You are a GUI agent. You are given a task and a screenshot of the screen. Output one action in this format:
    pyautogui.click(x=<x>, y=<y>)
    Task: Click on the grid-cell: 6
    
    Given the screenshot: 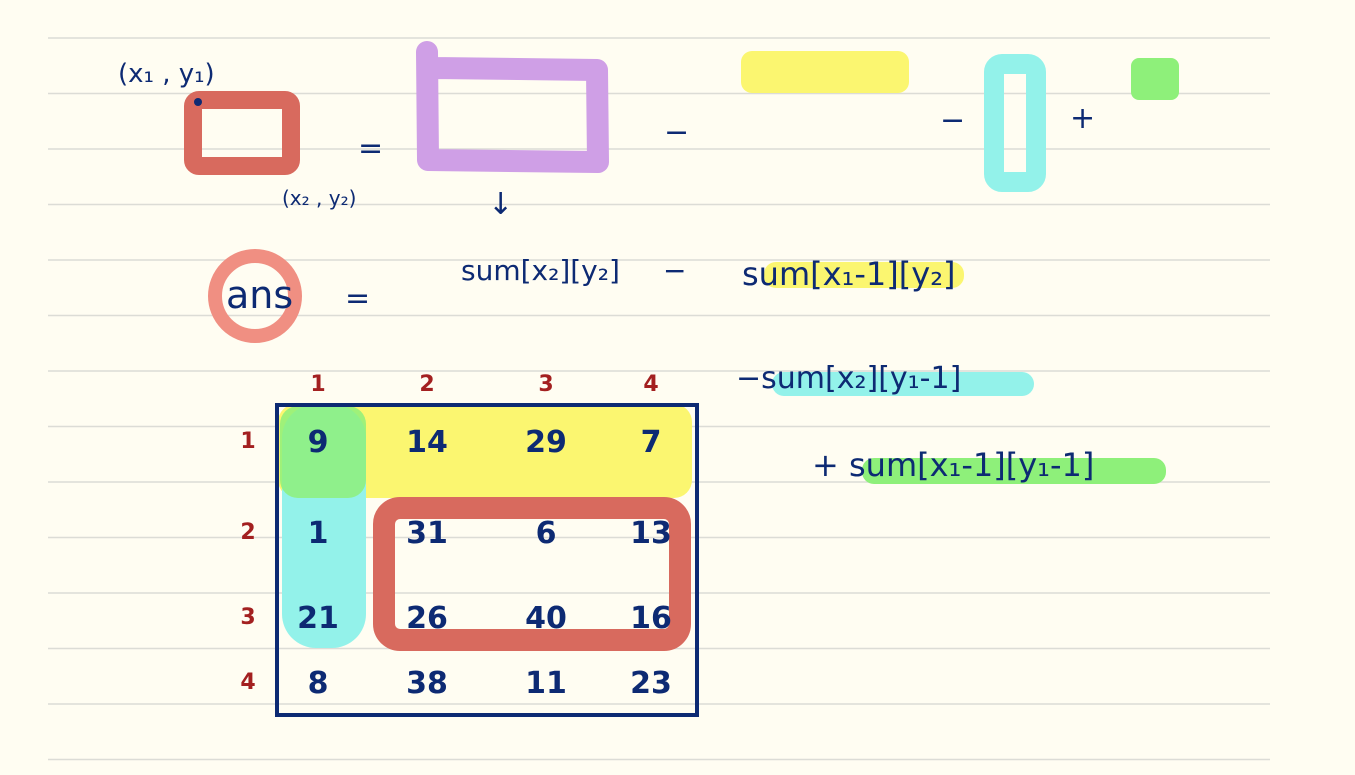 What is the action you would take?
    pyautogui.click(x=546, y=533)
    